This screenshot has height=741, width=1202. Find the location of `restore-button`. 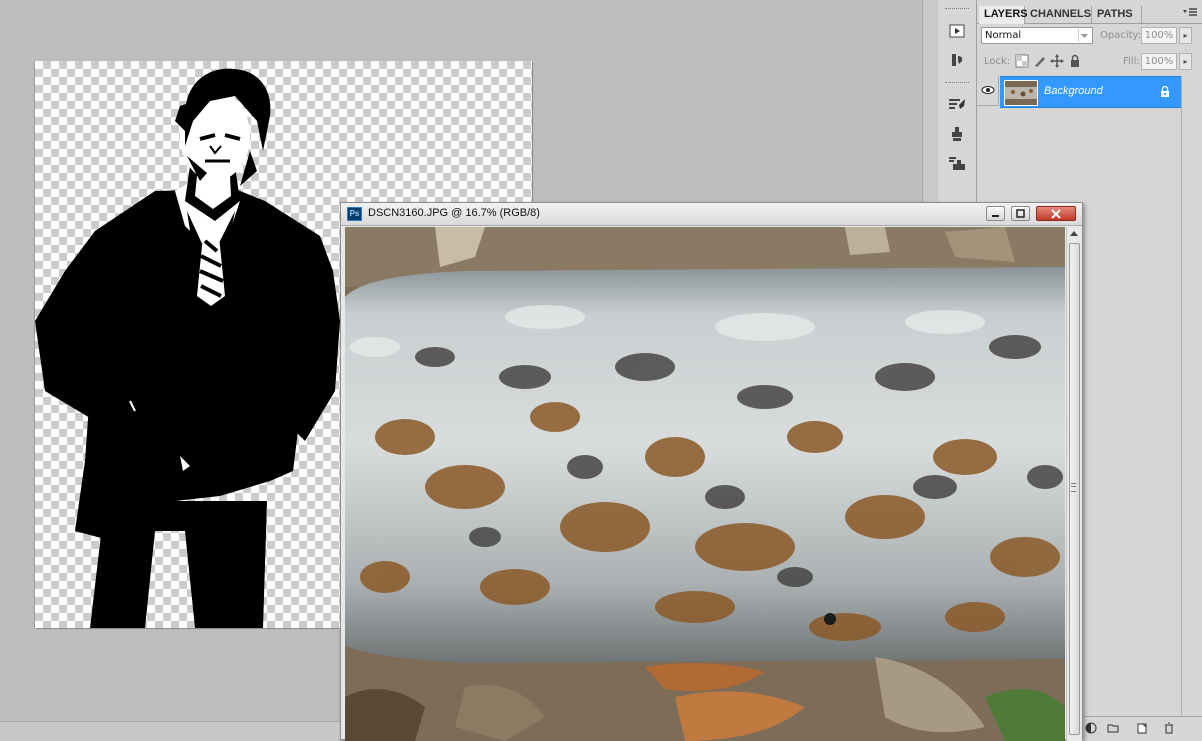

restore-button is located at coordinates (1020, 213).